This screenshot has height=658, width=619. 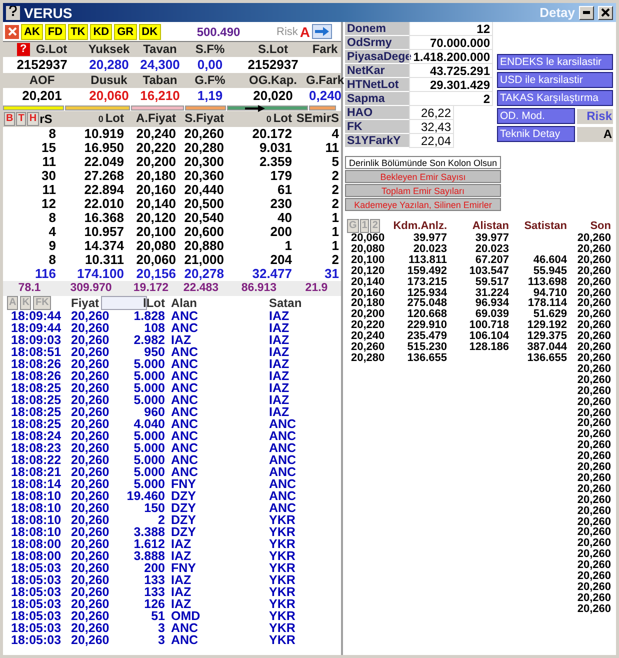 What do you see at coordinates (423, 190) in the screenshot?
I see `order-button: Toplam Emir Sayıları` at bounding box center [423, 190].